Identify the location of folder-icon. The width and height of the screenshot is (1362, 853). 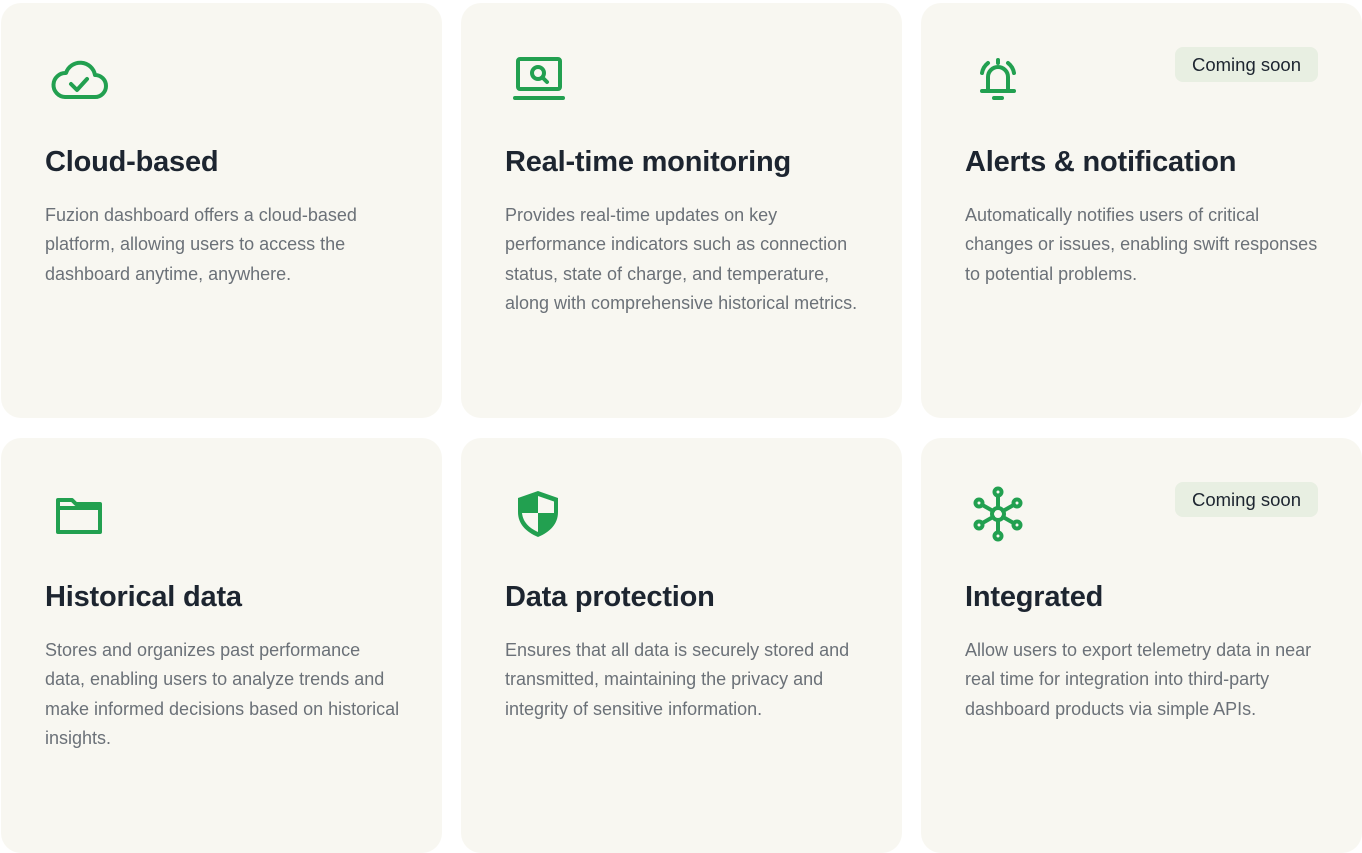
(78, 514).